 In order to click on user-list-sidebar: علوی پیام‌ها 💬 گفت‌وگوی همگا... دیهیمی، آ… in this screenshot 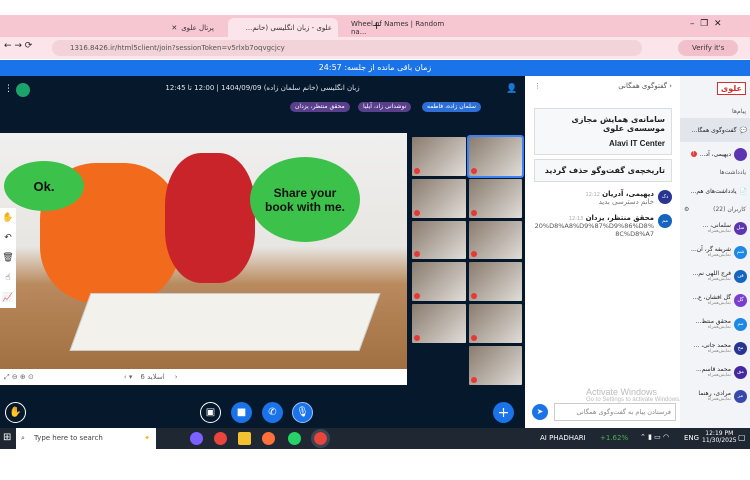, I will do `click(715, 252)`.